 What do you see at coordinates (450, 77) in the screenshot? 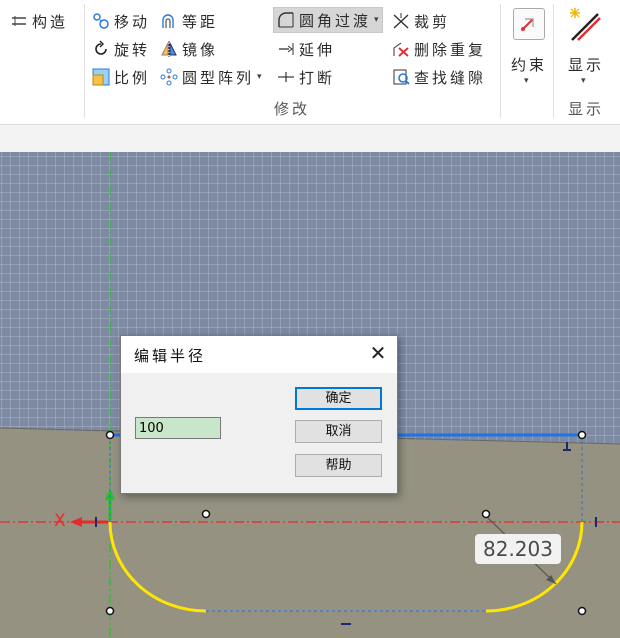
I see `find-gap-label: 查找缝隙` at bounding box center [450, 77].